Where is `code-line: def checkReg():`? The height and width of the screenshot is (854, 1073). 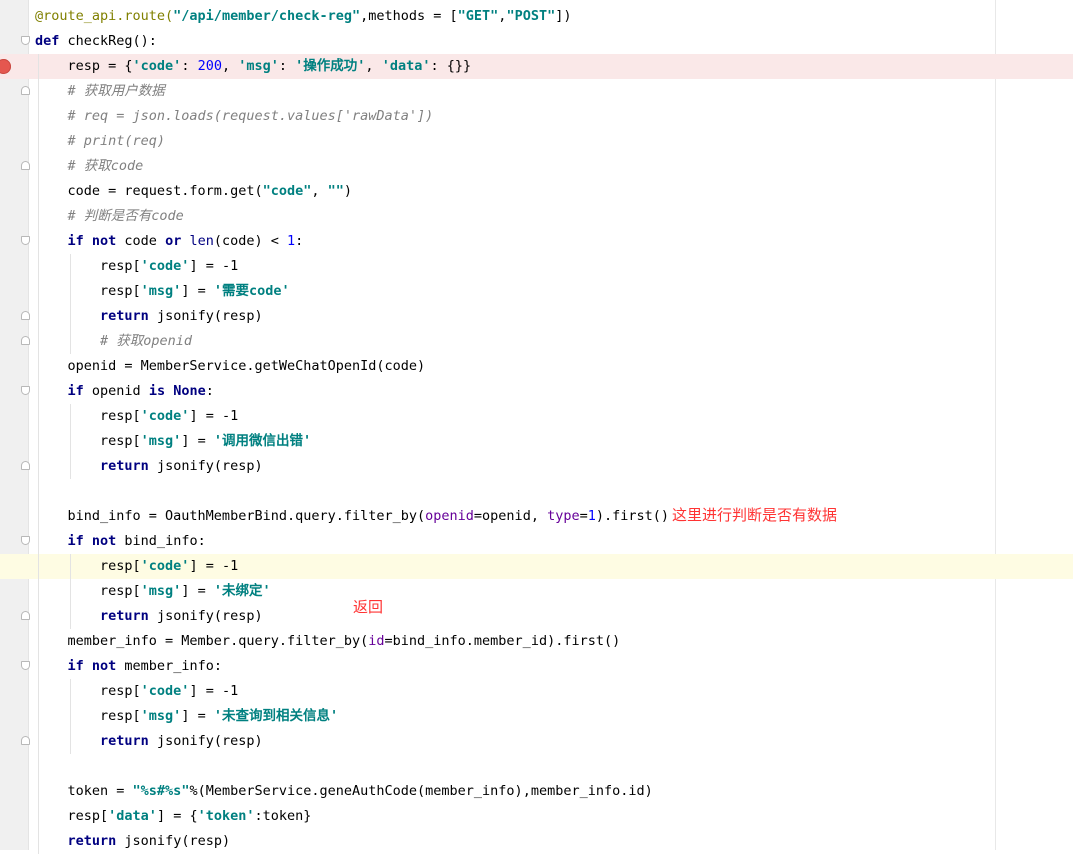 code-line: def checkReg(): is located at coordinates (536, 41).